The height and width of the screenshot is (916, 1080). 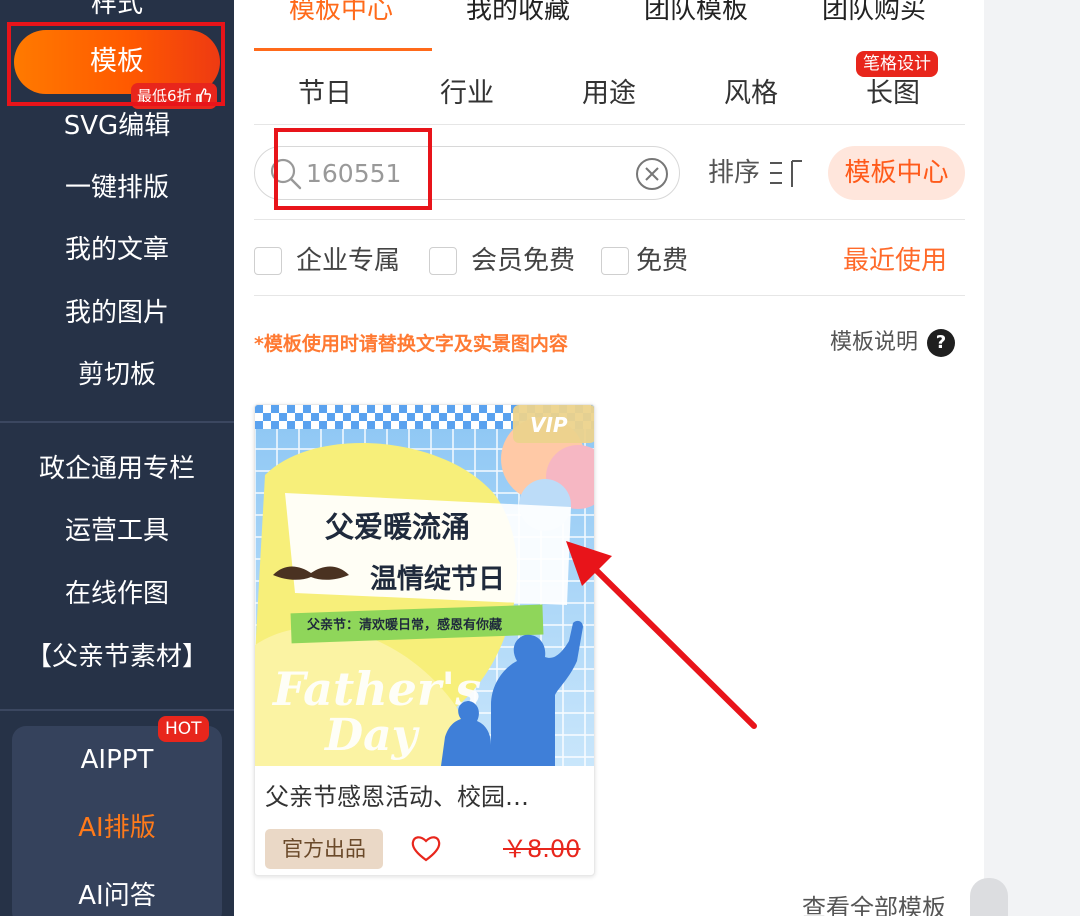 What do you see at coordinates (117, 657) in the screenshot?
I see `sidebar-item-fathers-day: 【父亲节素材】` at bounding box center [117, 657].